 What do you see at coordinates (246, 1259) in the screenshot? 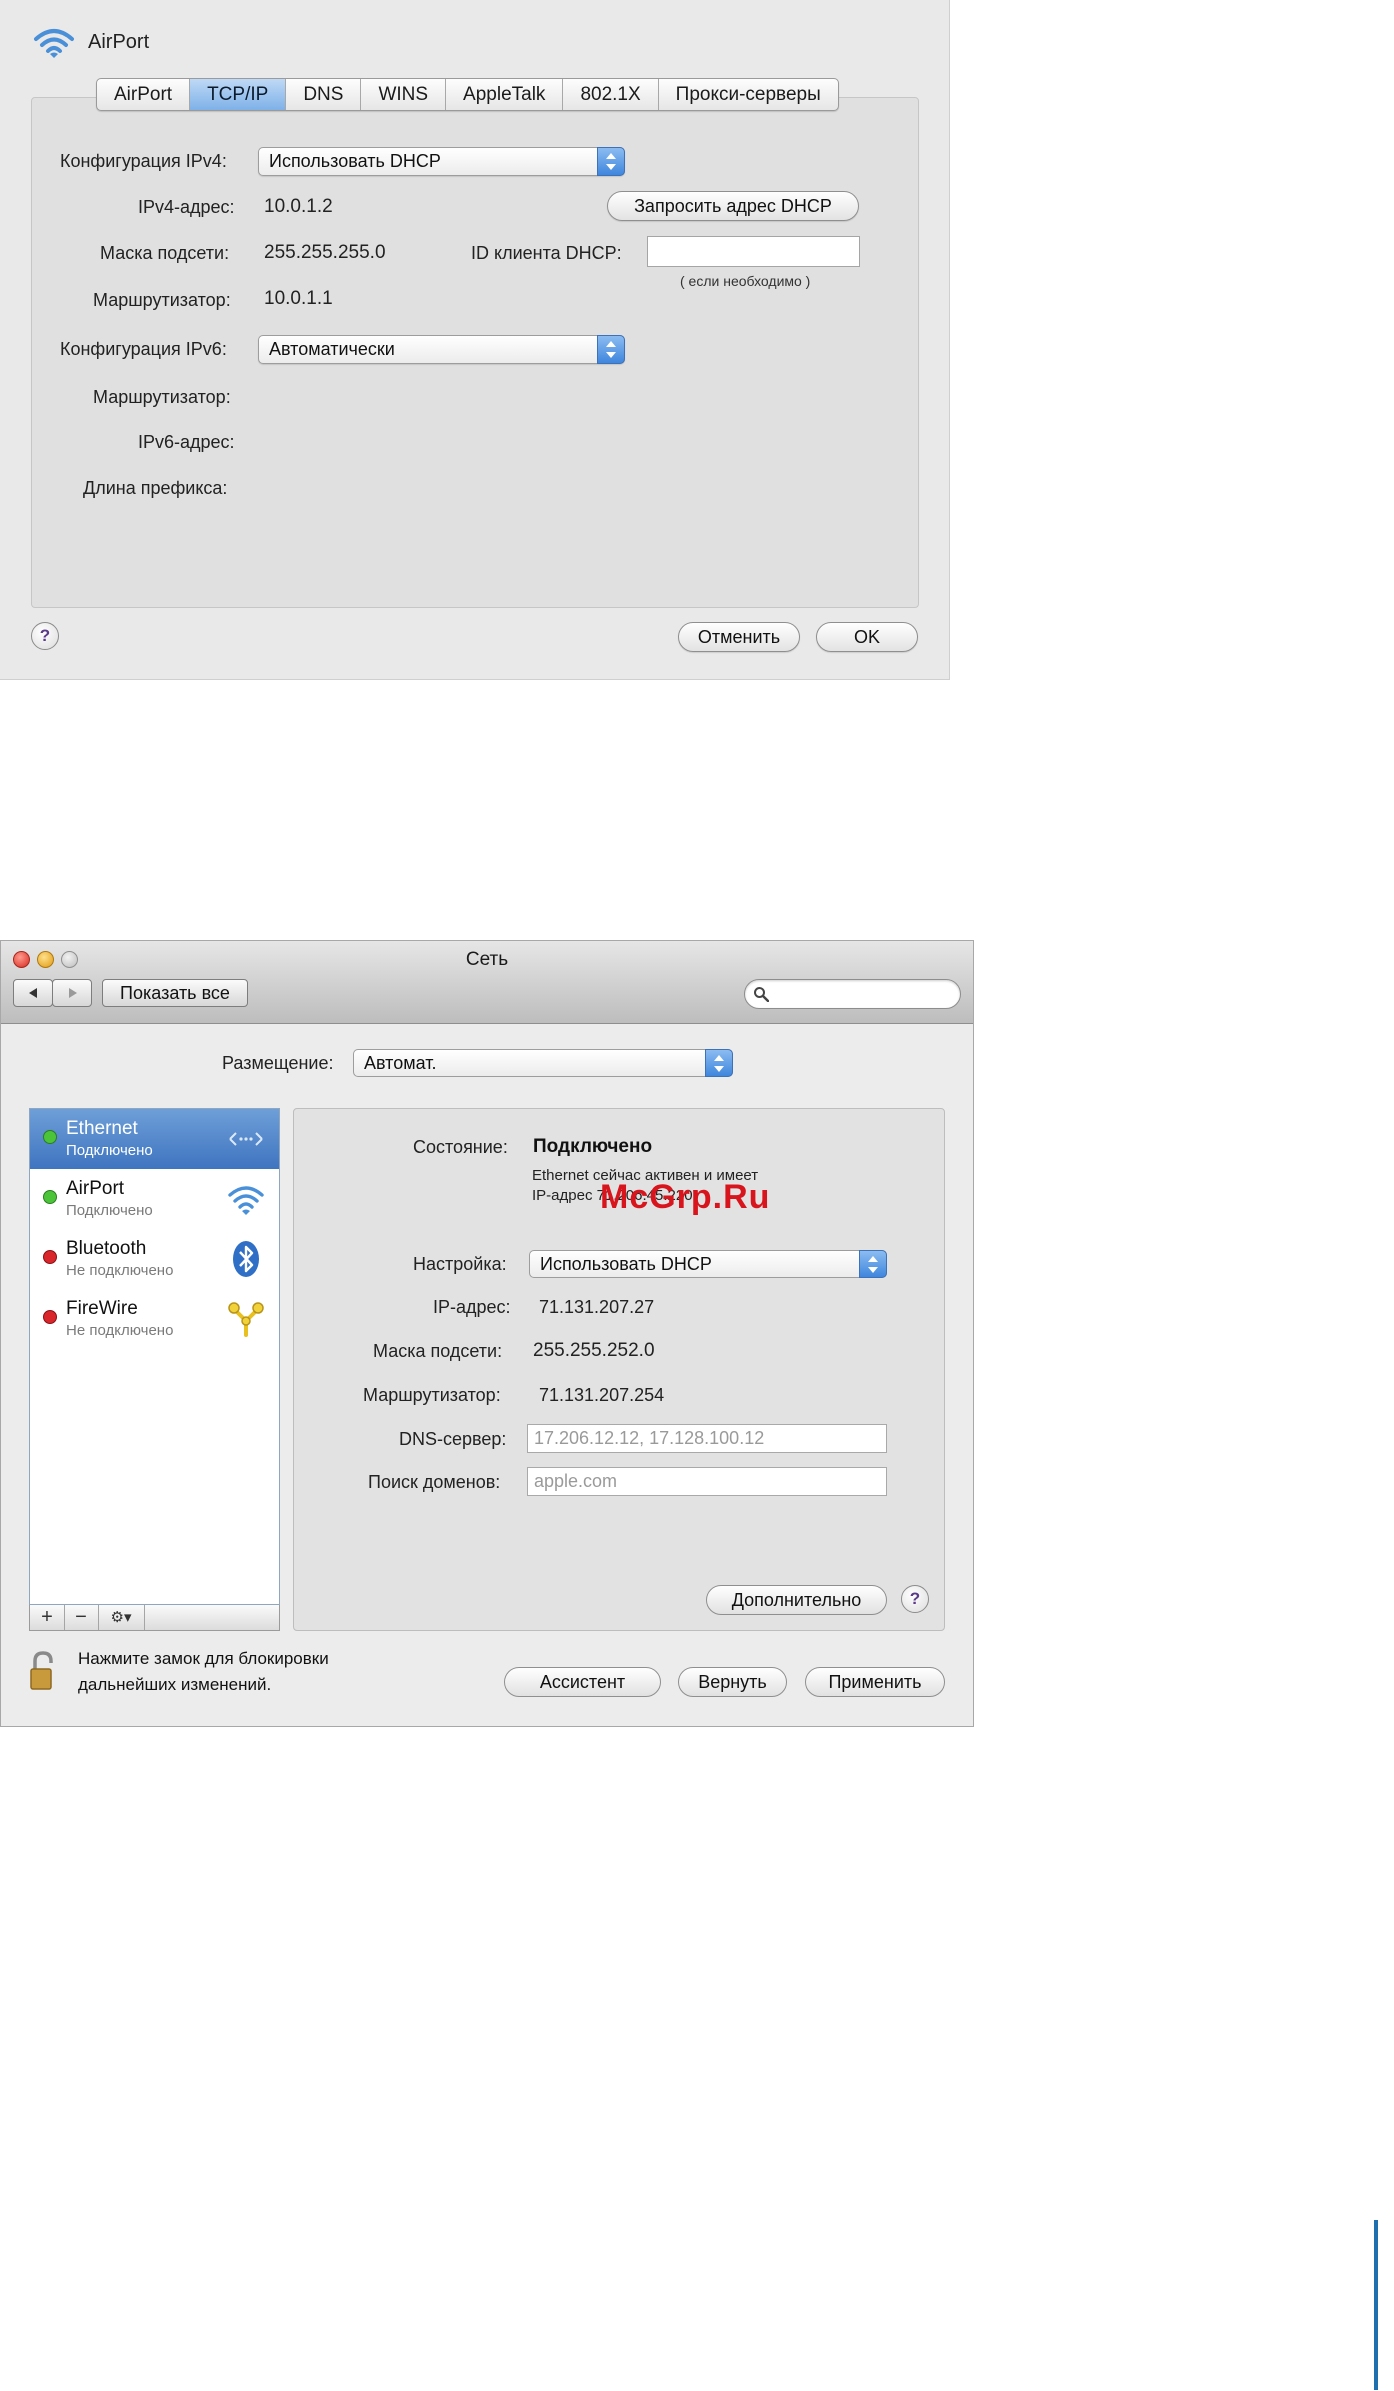
I see `bluetooth-icon` at bounding box center [246, 1259].